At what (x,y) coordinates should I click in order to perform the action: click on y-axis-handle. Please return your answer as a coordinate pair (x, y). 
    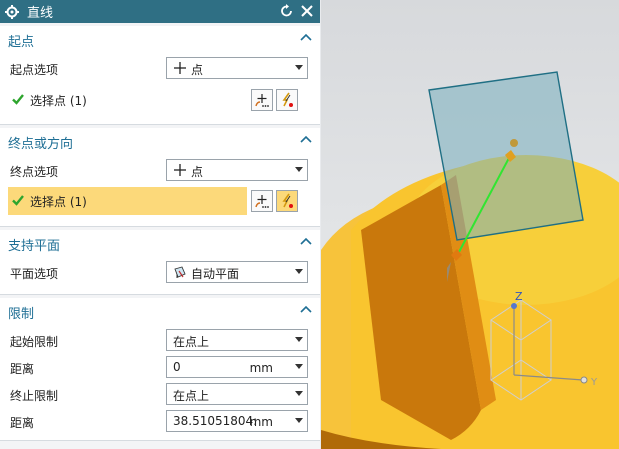
    Looking at the image, I should click on (584, 380).